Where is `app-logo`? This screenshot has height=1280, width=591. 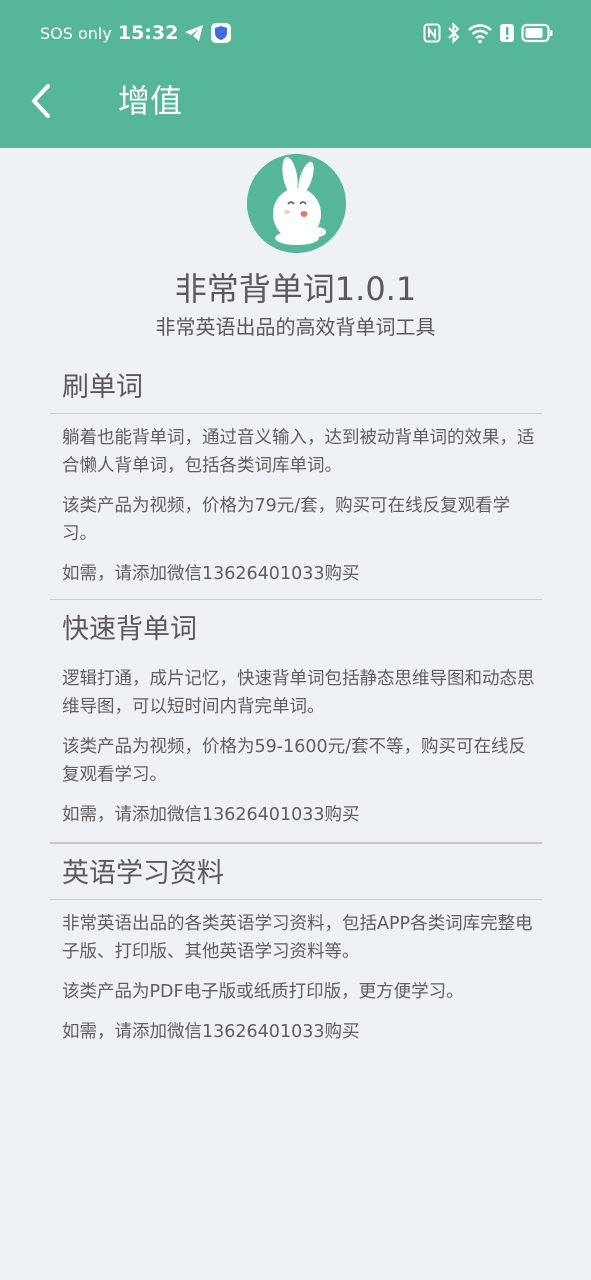
app-logo is located at coordinates (296, 203).